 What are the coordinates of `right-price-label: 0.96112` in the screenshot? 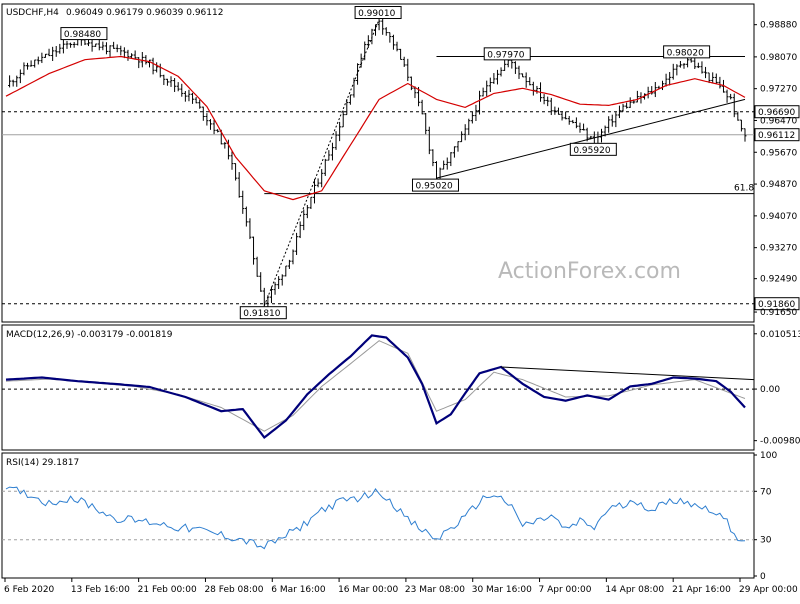 It's located at (777, 135).